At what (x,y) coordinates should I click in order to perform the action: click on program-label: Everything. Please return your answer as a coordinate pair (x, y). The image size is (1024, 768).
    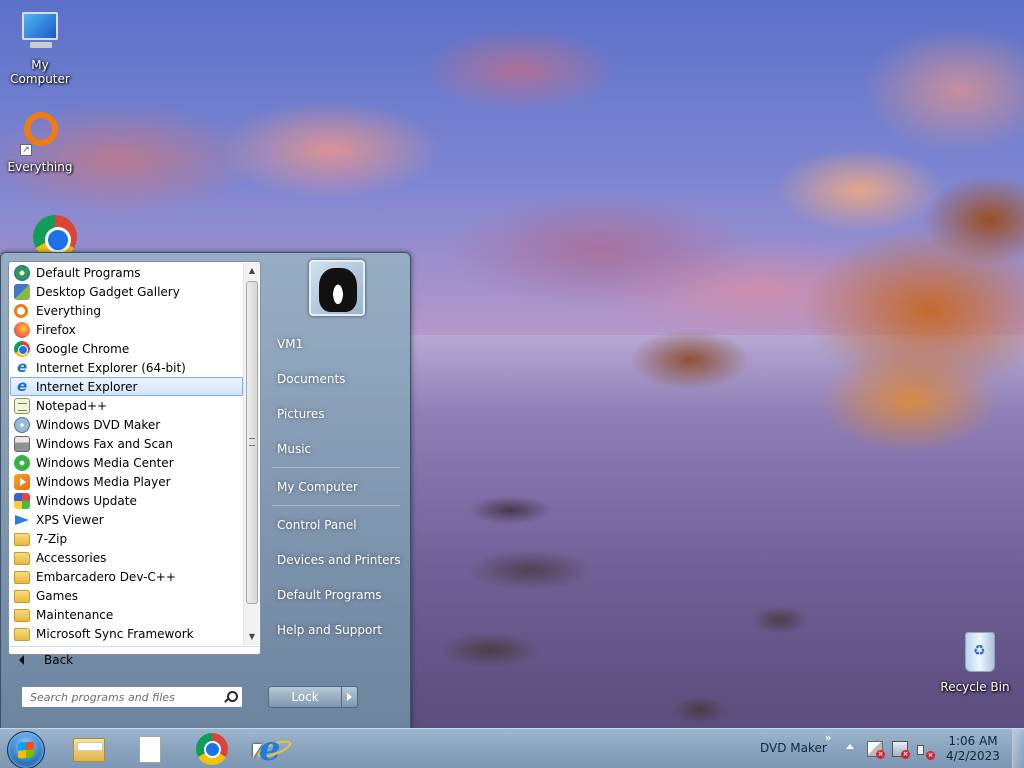
    Looking at the image, I should click on (68, 310).